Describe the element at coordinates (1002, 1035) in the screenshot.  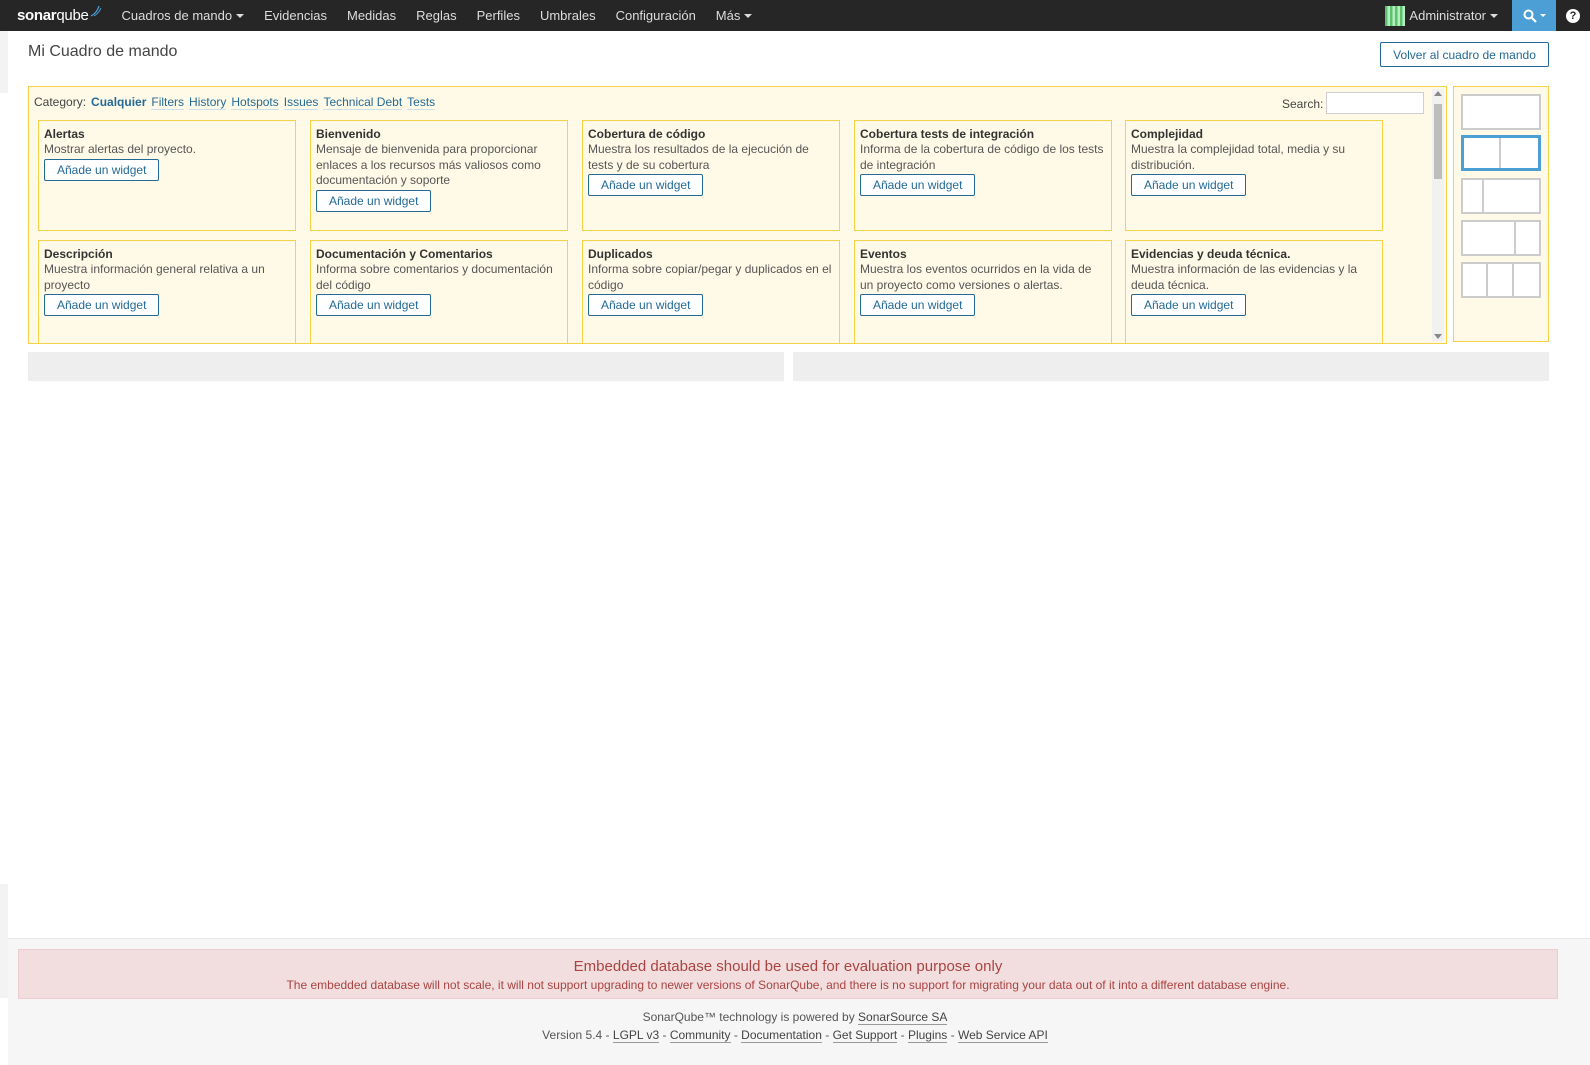
I see `footer-link-web-service-api: Web Service API` at that location.